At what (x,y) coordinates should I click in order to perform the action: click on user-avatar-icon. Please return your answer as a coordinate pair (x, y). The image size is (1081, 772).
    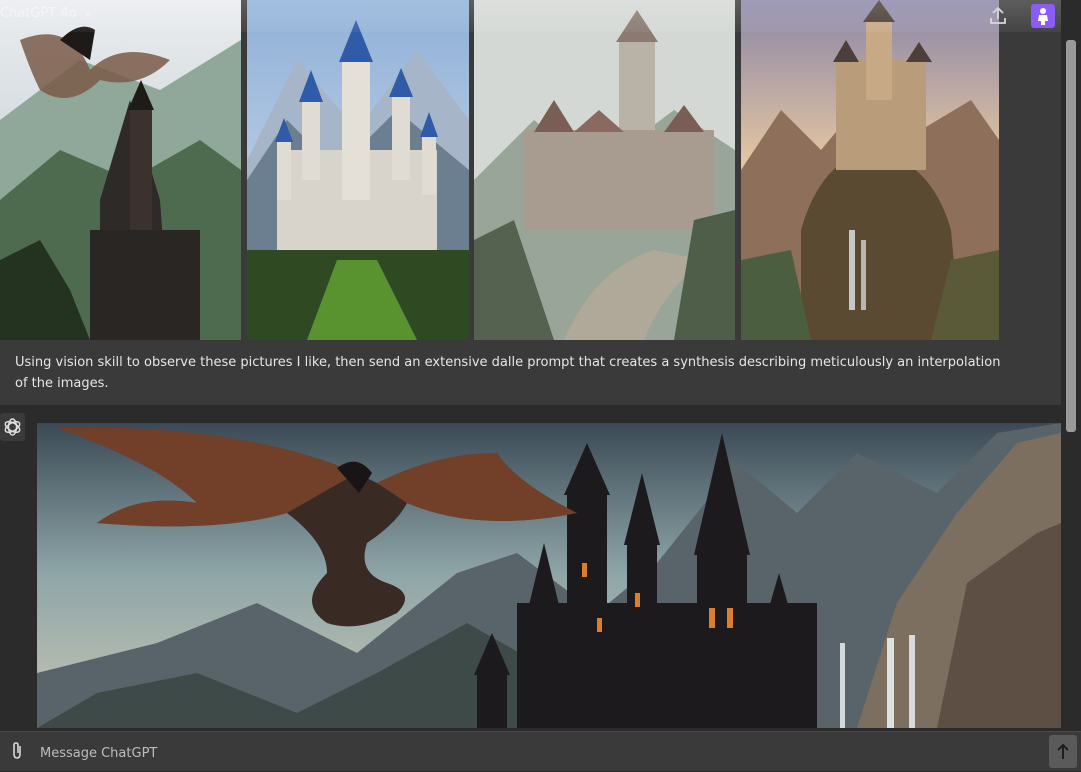
    Looking at the image, I should click on (1043, 16).